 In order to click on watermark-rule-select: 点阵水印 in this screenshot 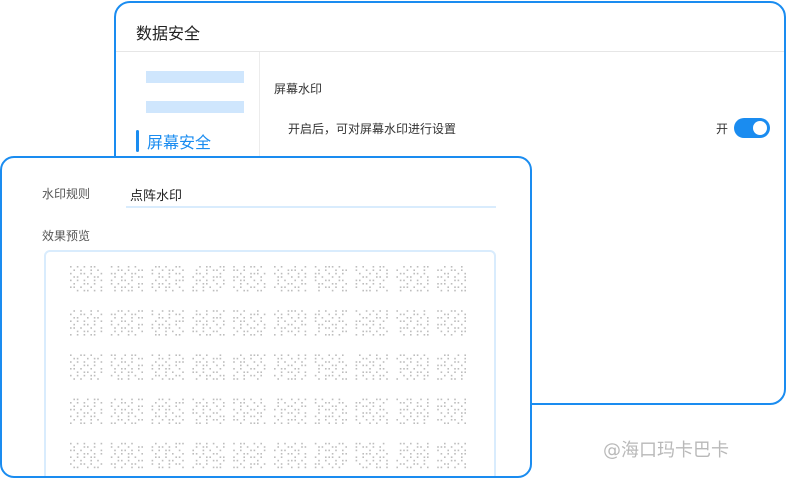, I will do `click(156, 194)`.